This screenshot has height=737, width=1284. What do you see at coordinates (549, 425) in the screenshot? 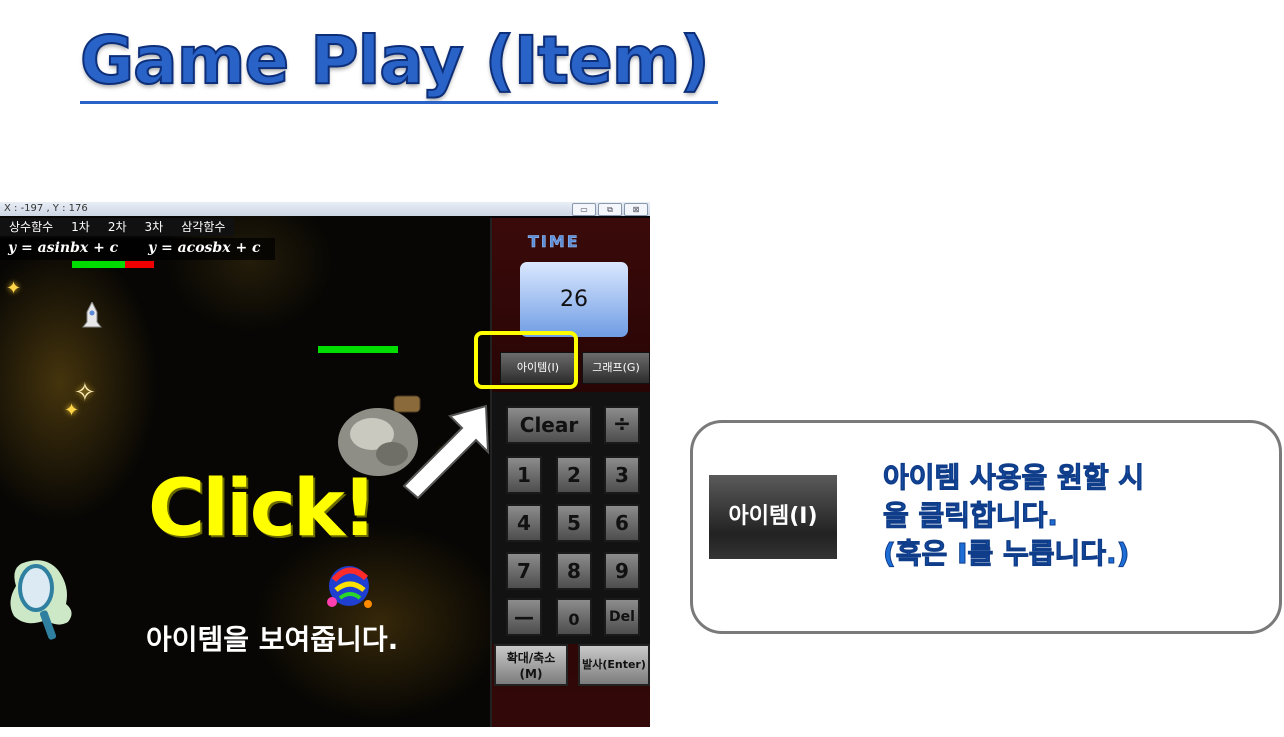
I see `clear-key: Clear` at bounding box center [549, 425].